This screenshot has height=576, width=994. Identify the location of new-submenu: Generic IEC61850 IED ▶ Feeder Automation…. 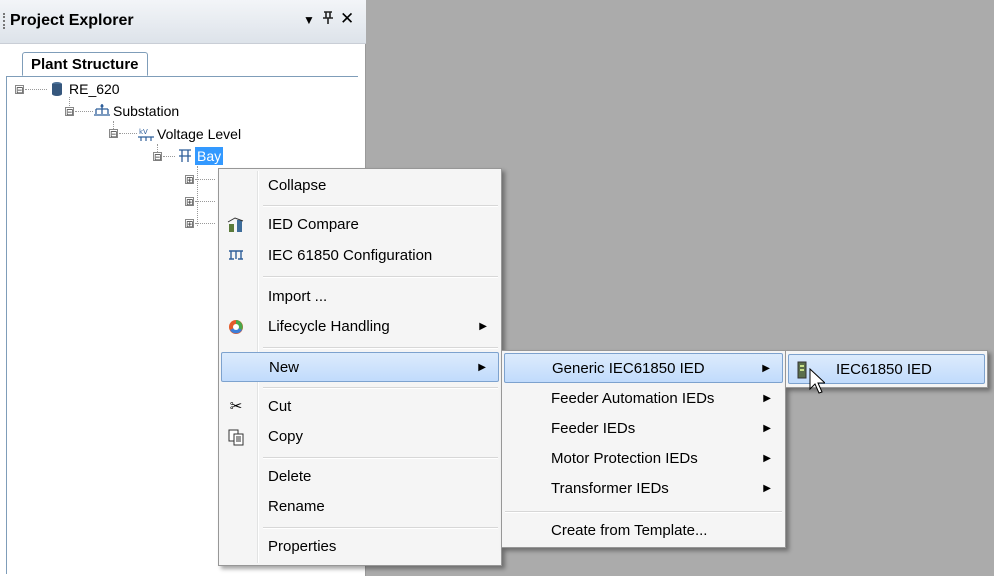
(643, 449).